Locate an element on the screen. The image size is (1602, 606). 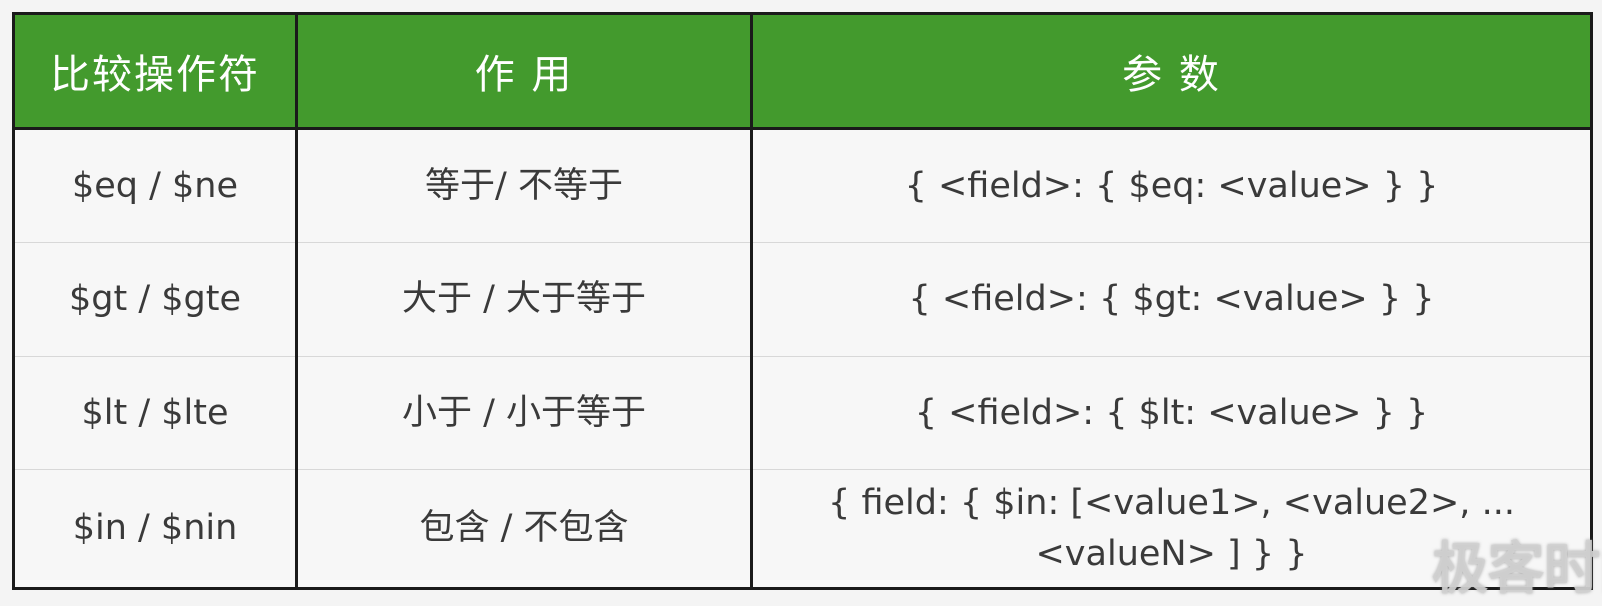
function-cell: 等于/ 不等于 is located at coordinates (524, 186).